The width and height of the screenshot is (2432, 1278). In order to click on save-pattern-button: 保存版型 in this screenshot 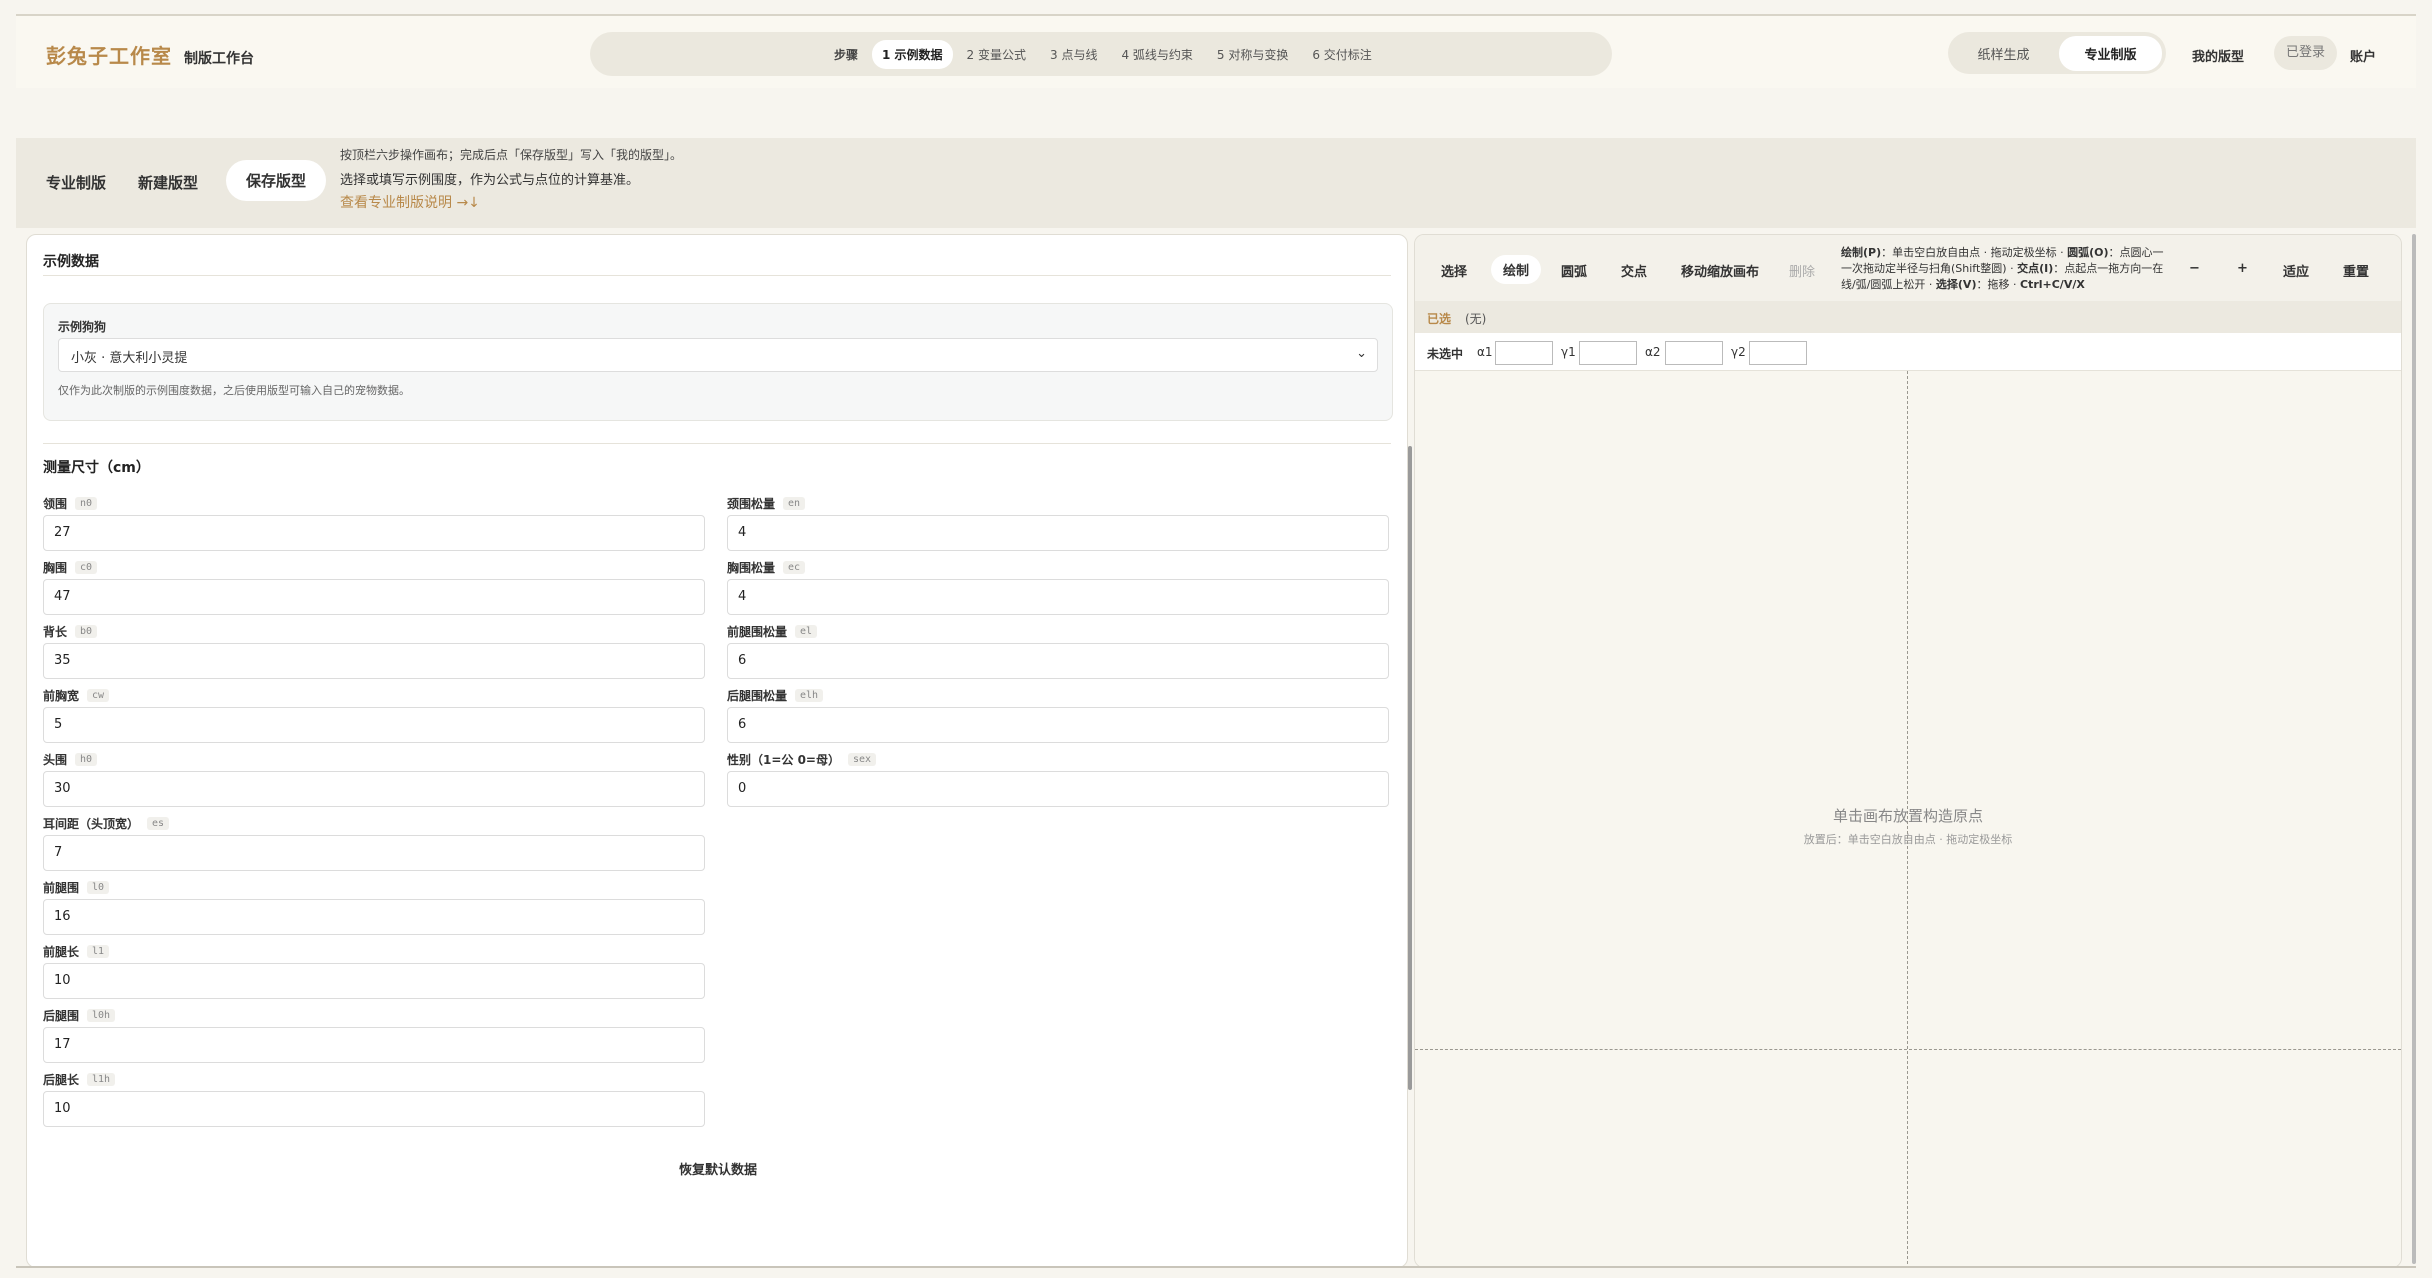, I will do `click(276, 180)`.